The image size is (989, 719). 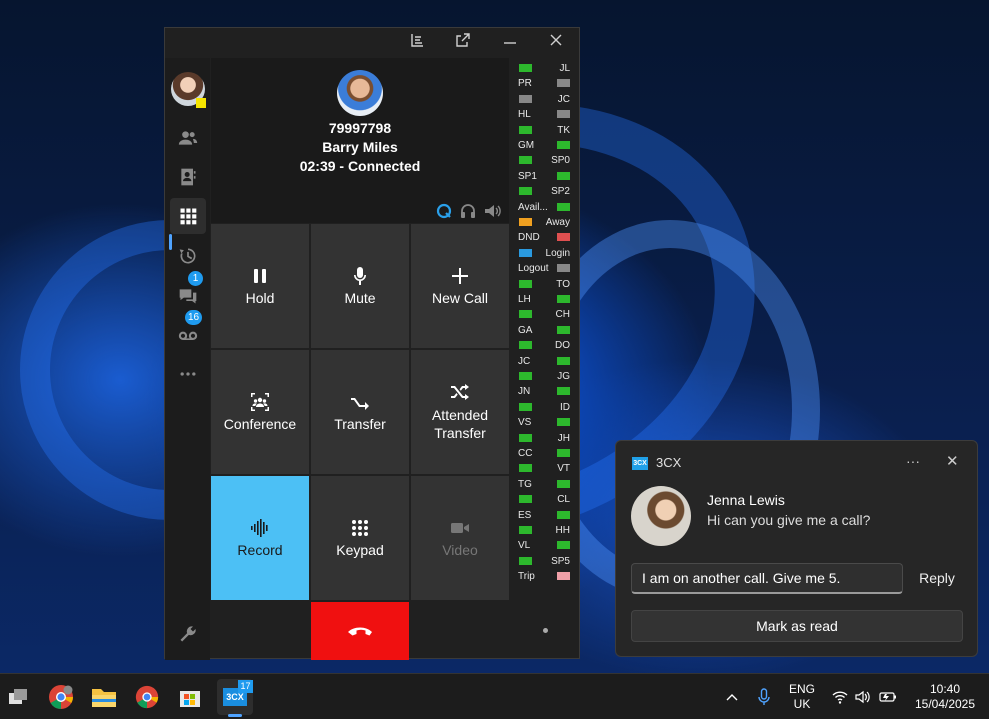 I want to click on queue-icon, so click(x=444, y=211).